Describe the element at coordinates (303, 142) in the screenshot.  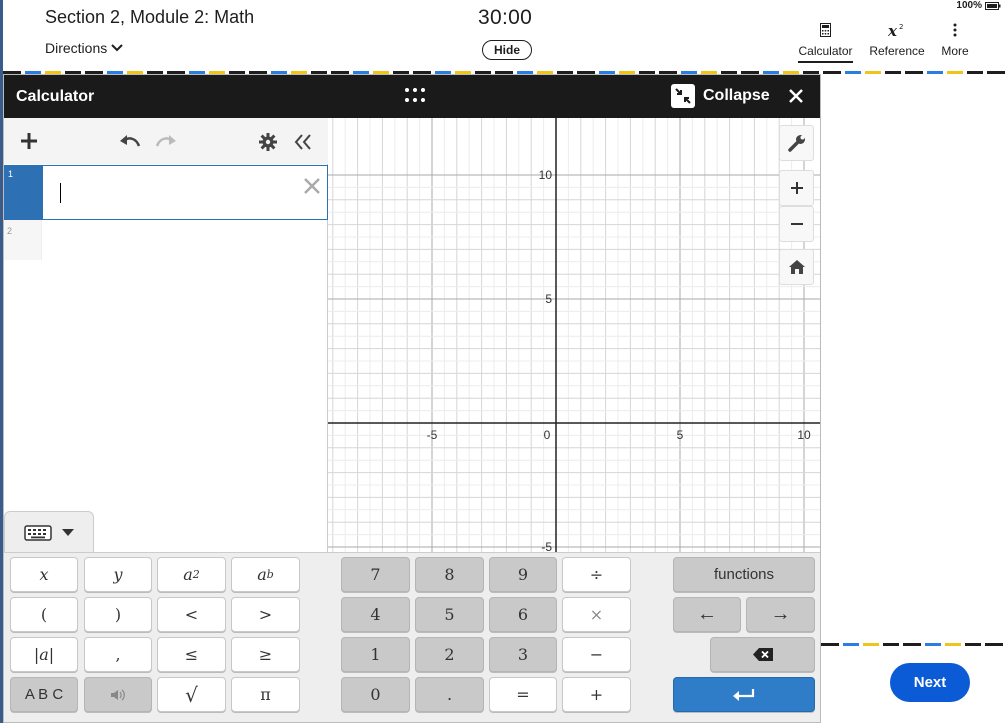
I see `hide-list-button` at that location.